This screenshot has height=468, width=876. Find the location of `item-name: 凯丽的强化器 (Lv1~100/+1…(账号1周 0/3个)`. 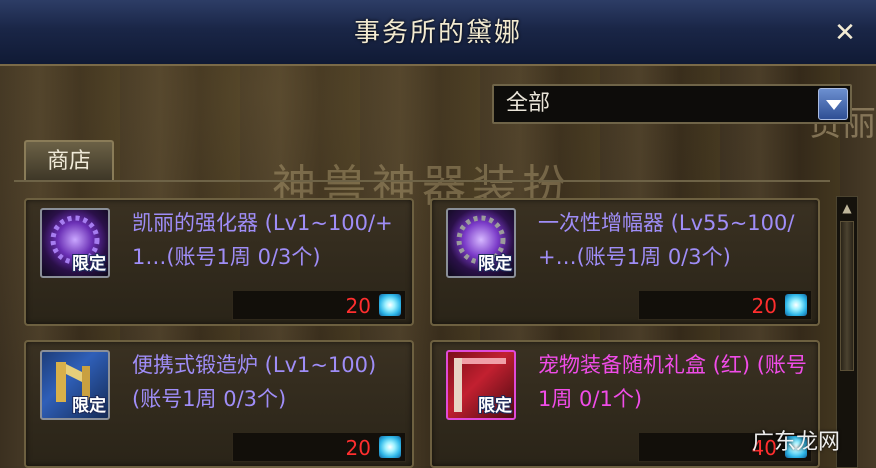

item-name: 凯丽的强化器 (Lv1~100/+1…(账号1周 0/3个) is located at coordinates (262, 240).